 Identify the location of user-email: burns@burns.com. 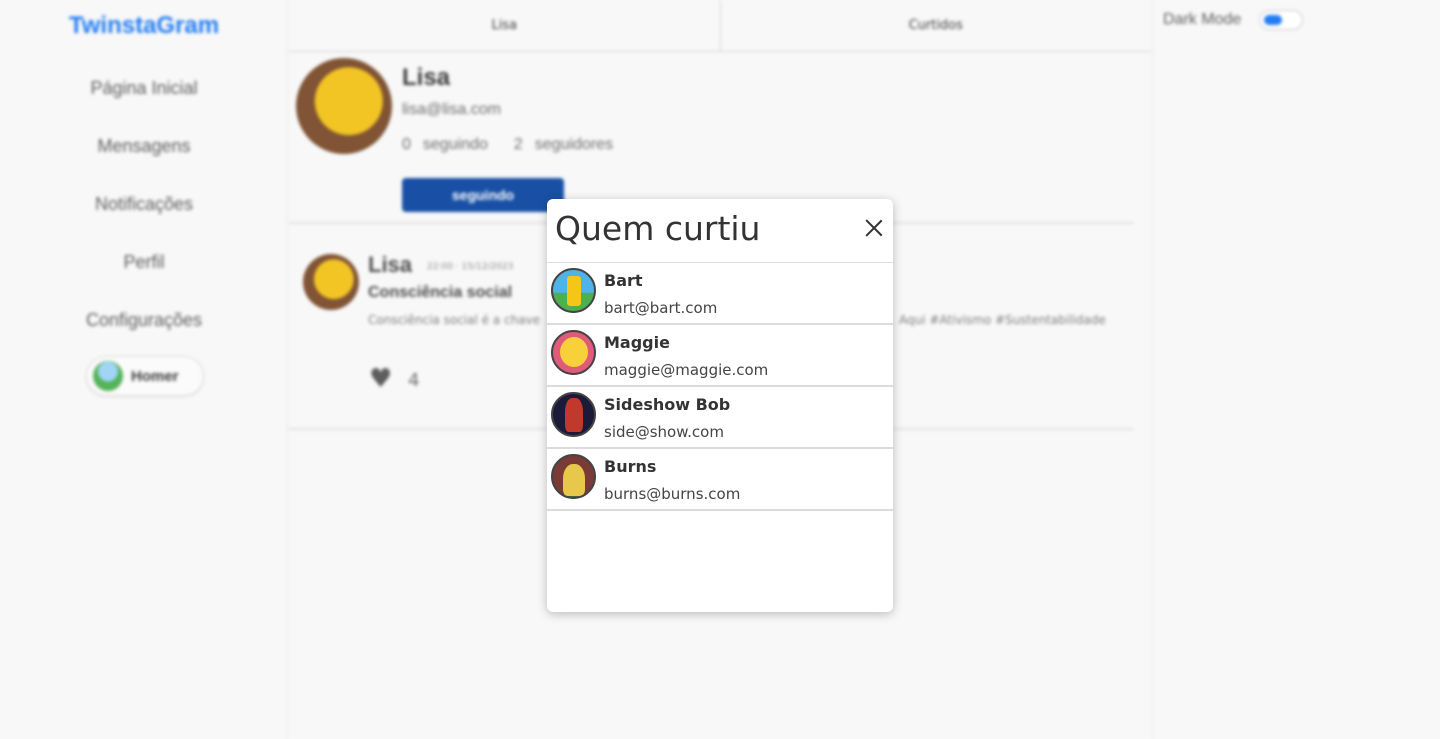
(672, 494).